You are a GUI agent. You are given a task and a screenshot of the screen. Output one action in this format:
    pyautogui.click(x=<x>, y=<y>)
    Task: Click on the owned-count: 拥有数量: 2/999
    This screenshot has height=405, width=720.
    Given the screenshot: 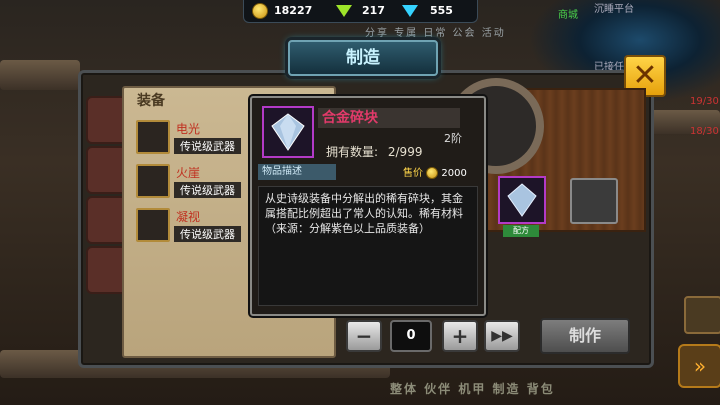 What is the action you would take?
    pyautogui.click(x=374, y=151)
    